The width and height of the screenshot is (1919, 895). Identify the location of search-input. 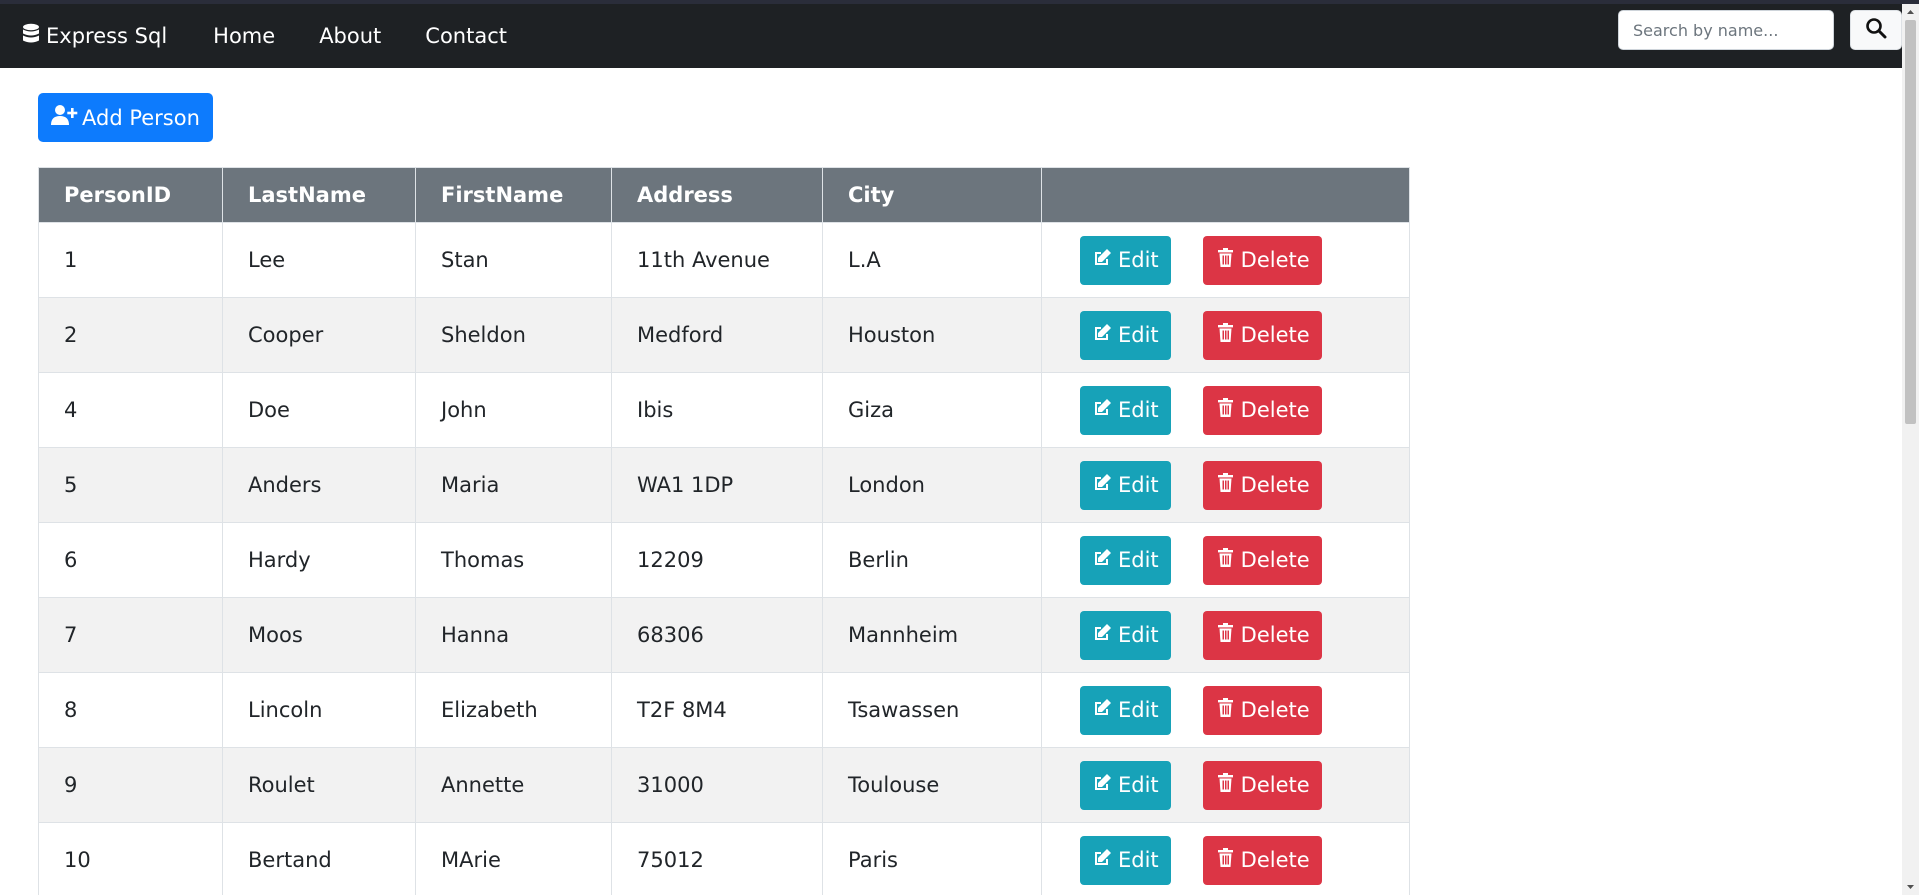
(1726, 30).